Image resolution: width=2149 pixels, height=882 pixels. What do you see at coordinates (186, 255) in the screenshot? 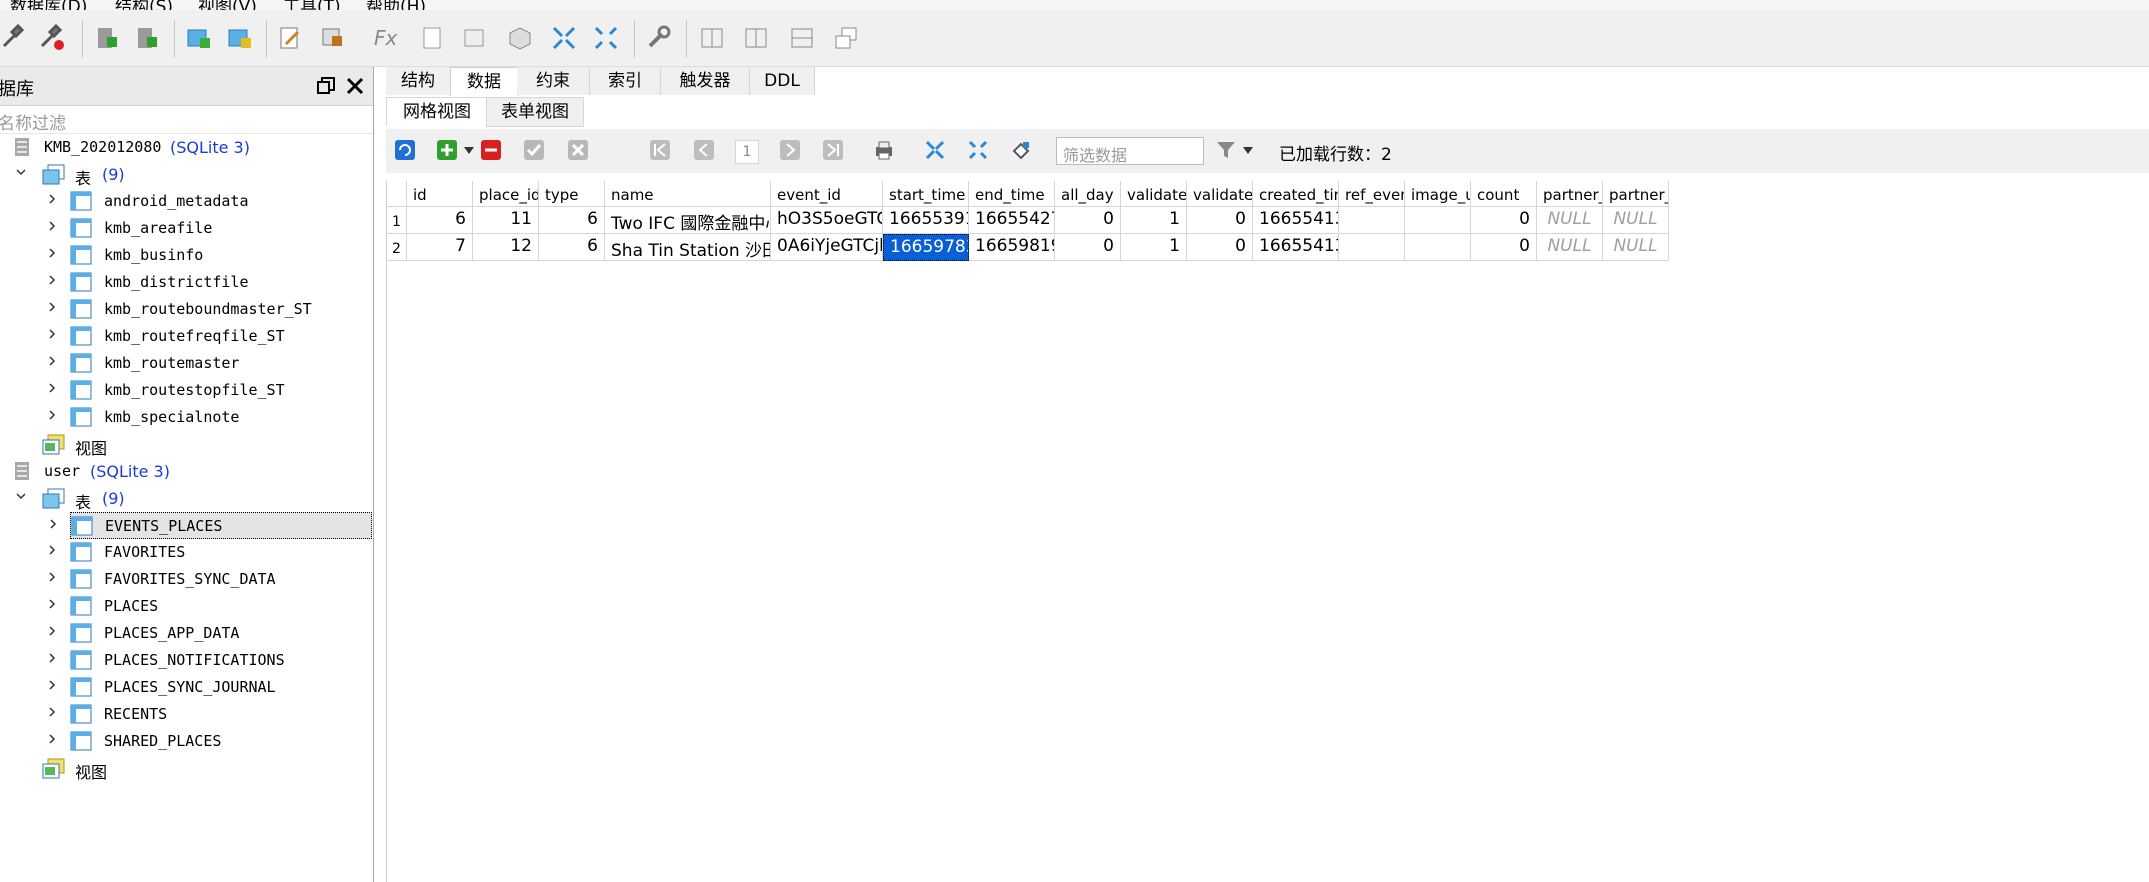
I see `tree-table-item: kmb_businfo` at bounding box center [186, 255].